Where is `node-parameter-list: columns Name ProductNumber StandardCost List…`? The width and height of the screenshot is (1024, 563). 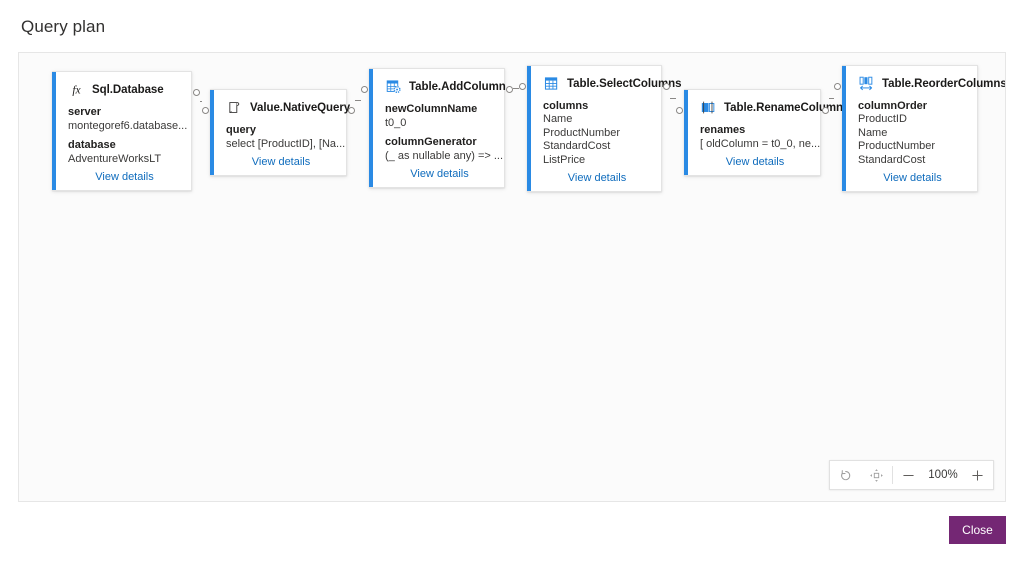
node-parameter-list: columns Name ProductNumber StandardCost List… is located at coordinates (597, 133).